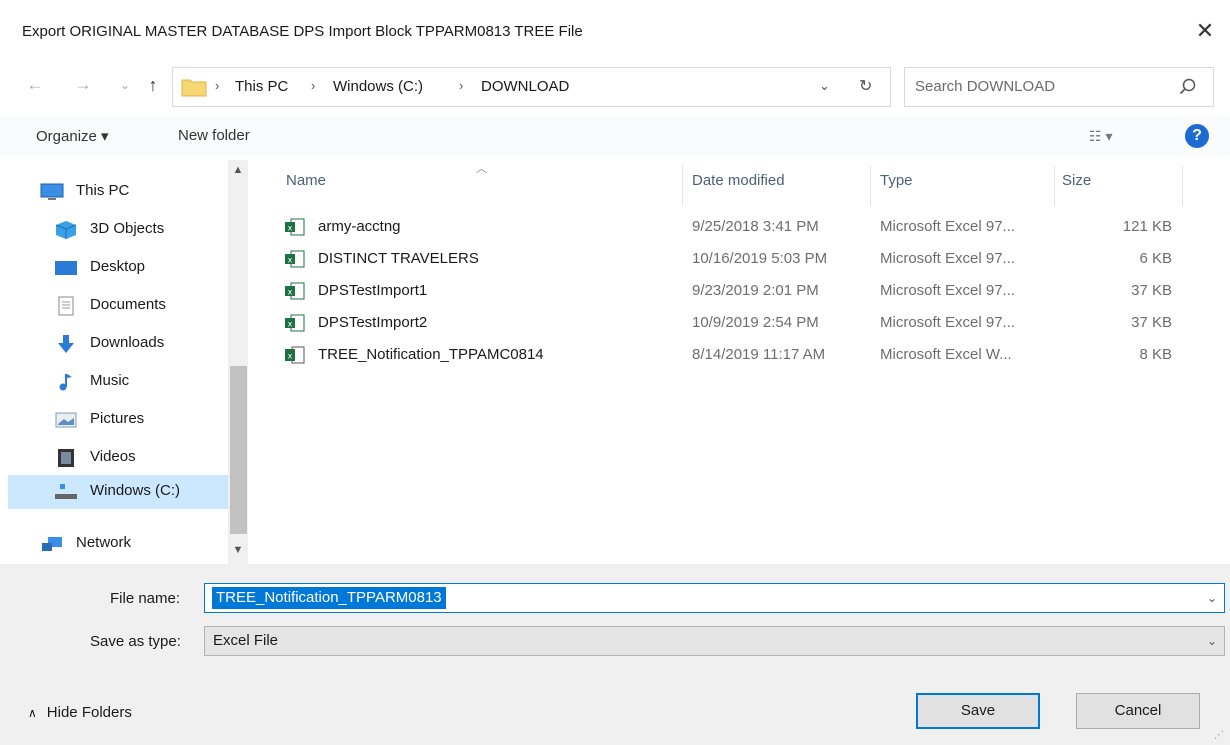 This screenshot has height=745, width=1230. I want to click on sidebar-item-videos: Videos, so click(124, 458).